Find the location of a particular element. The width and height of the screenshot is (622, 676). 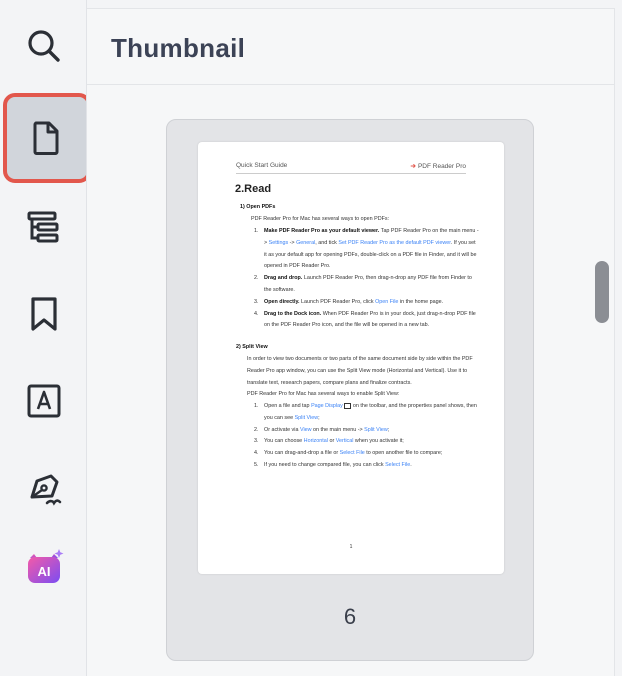

page-icon is located at coordinates (46, 138).